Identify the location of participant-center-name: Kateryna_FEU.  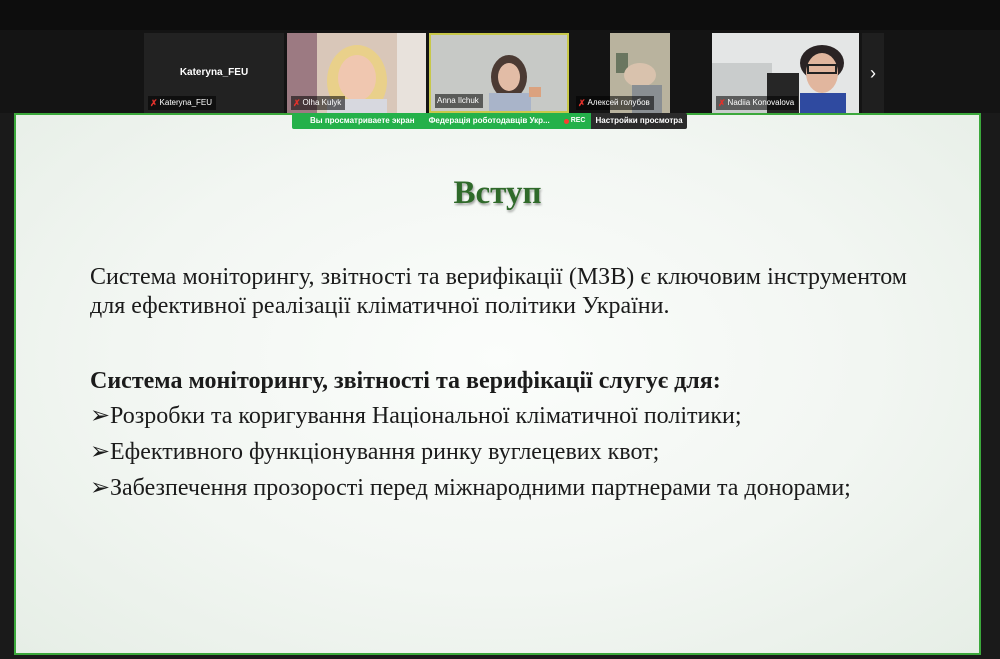
(214, 72).